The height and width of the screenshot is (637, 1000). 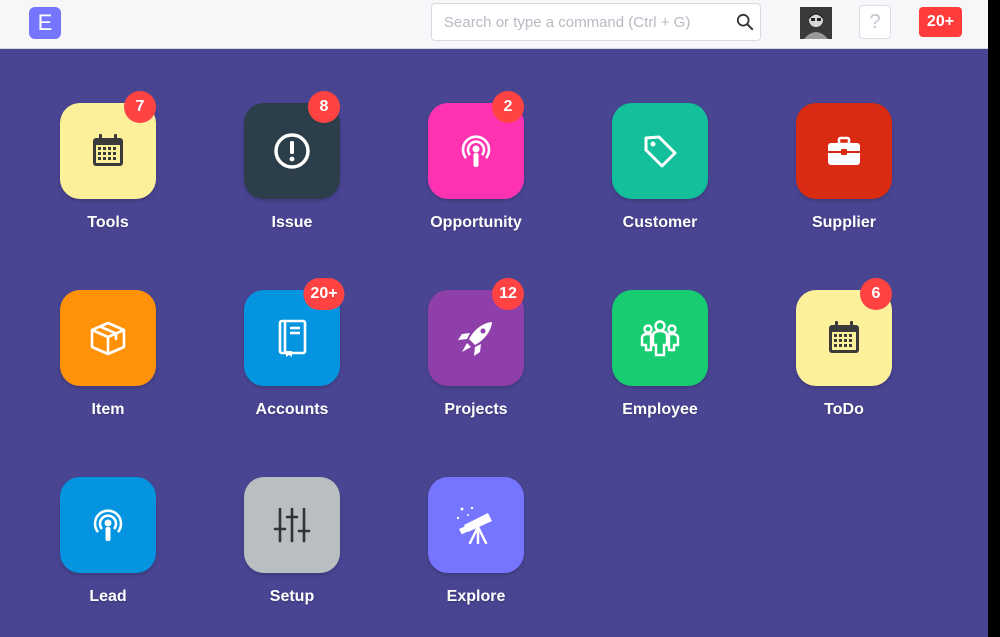 I want to click on app-label: Customer, so click(x=660, y=223).